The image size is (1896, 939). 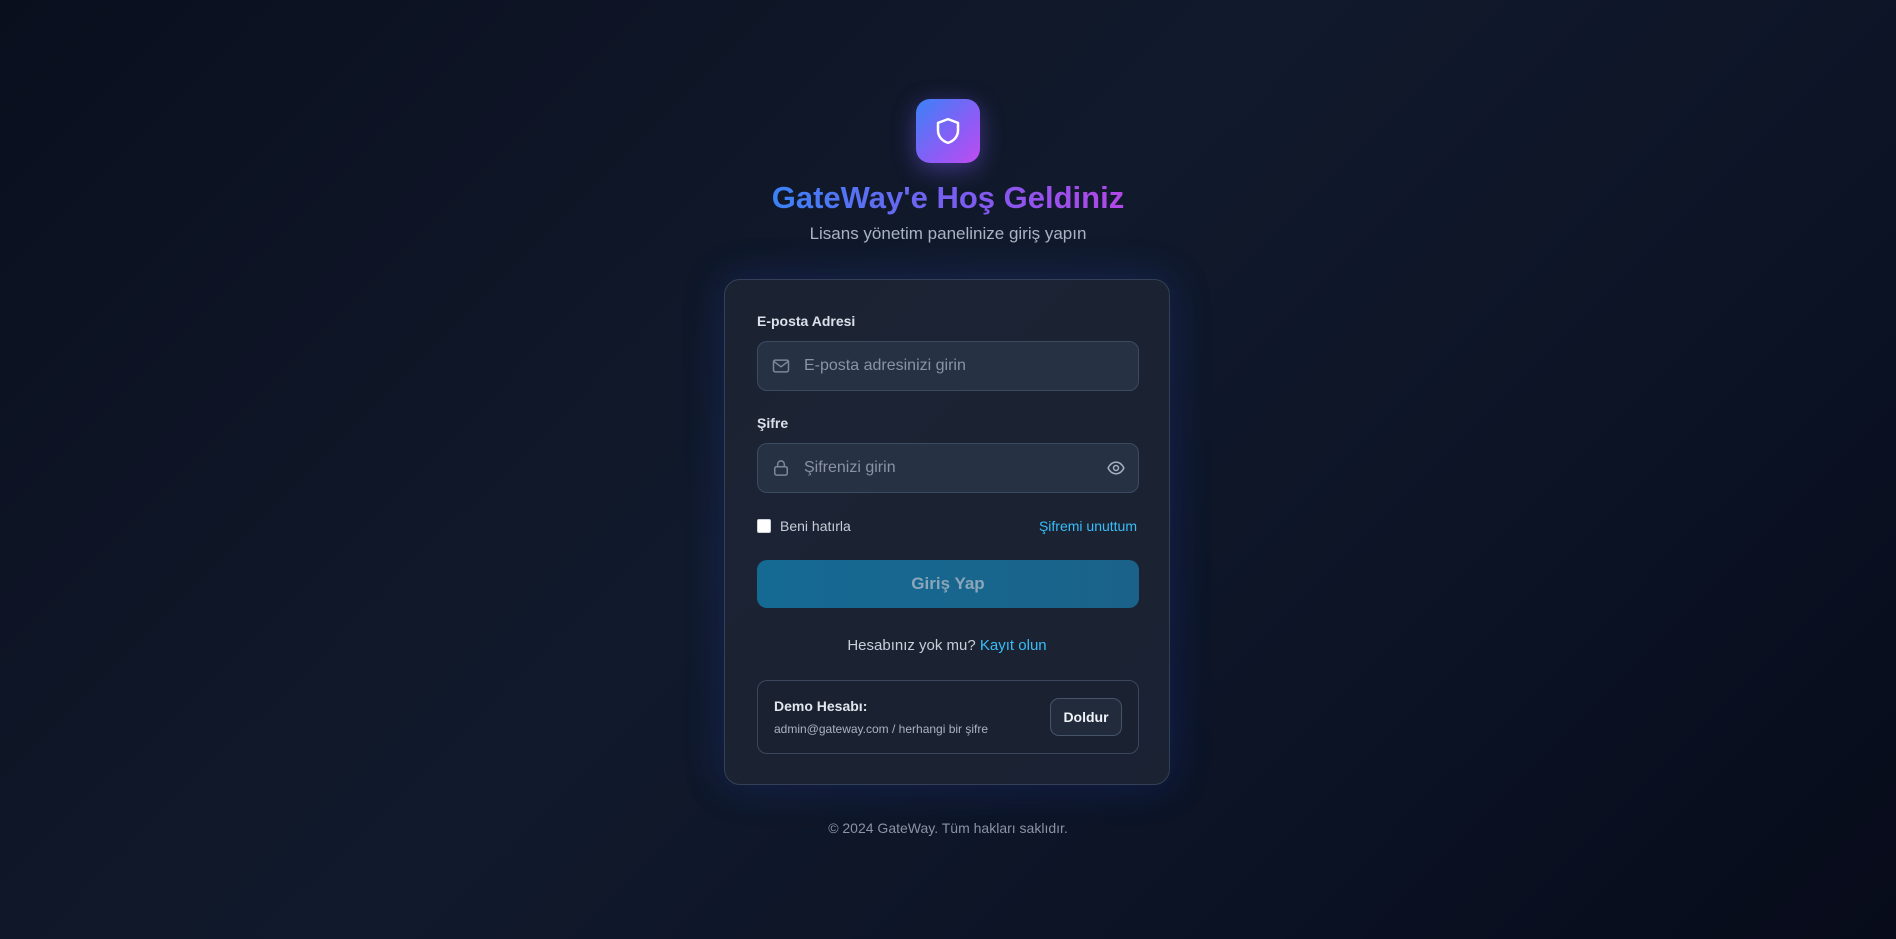 What do you see at coordinates (948, 584) in the screenshot?
I see `login-button: Giriş Yap` at bounding box center [948, 584].